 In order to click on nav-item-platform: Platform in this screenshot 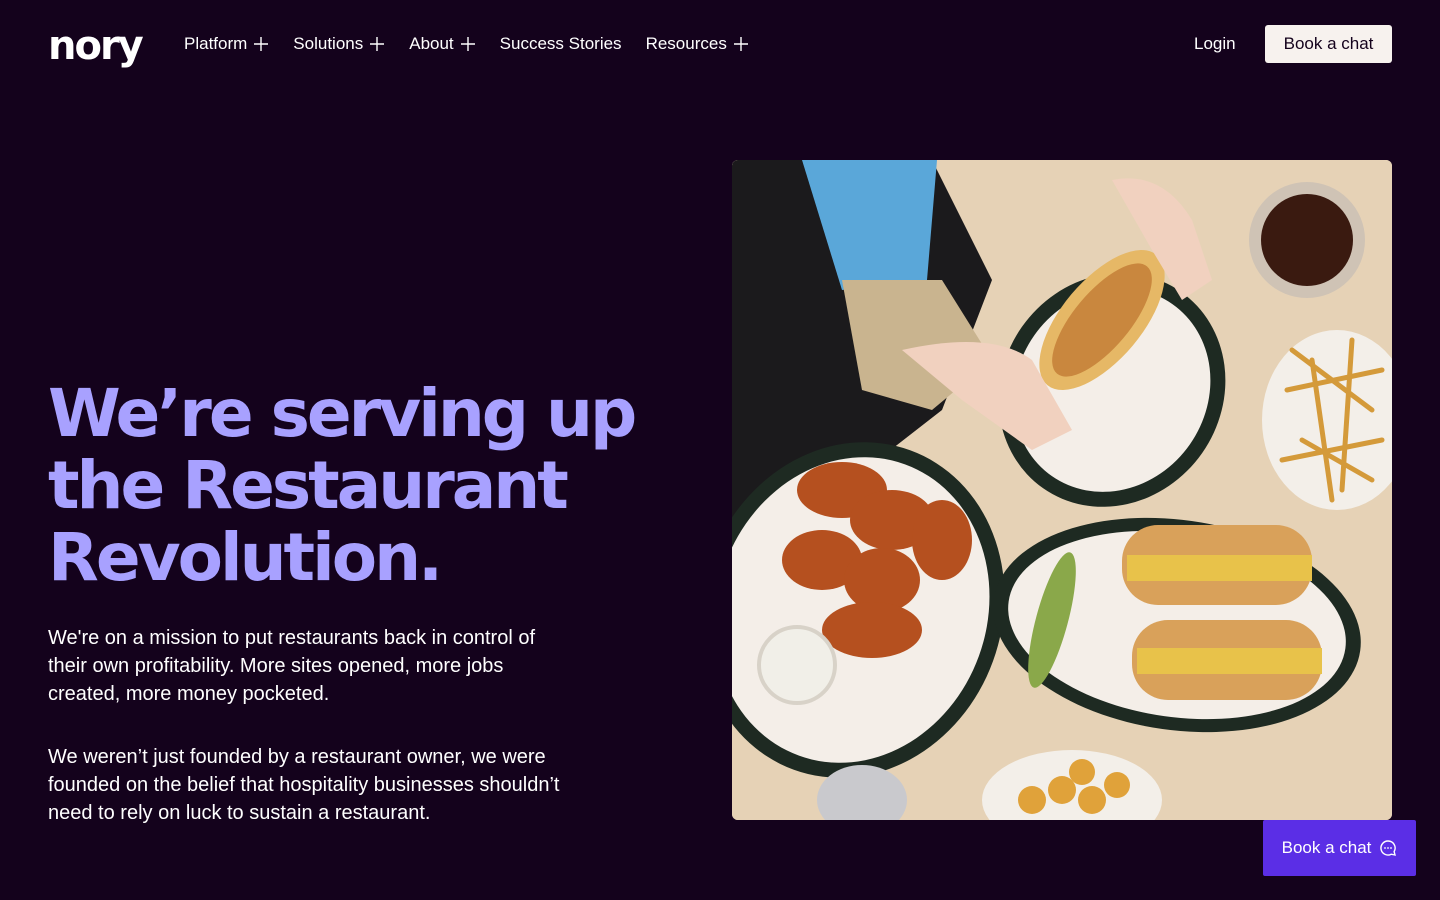, I will do `click(226, 44)`.